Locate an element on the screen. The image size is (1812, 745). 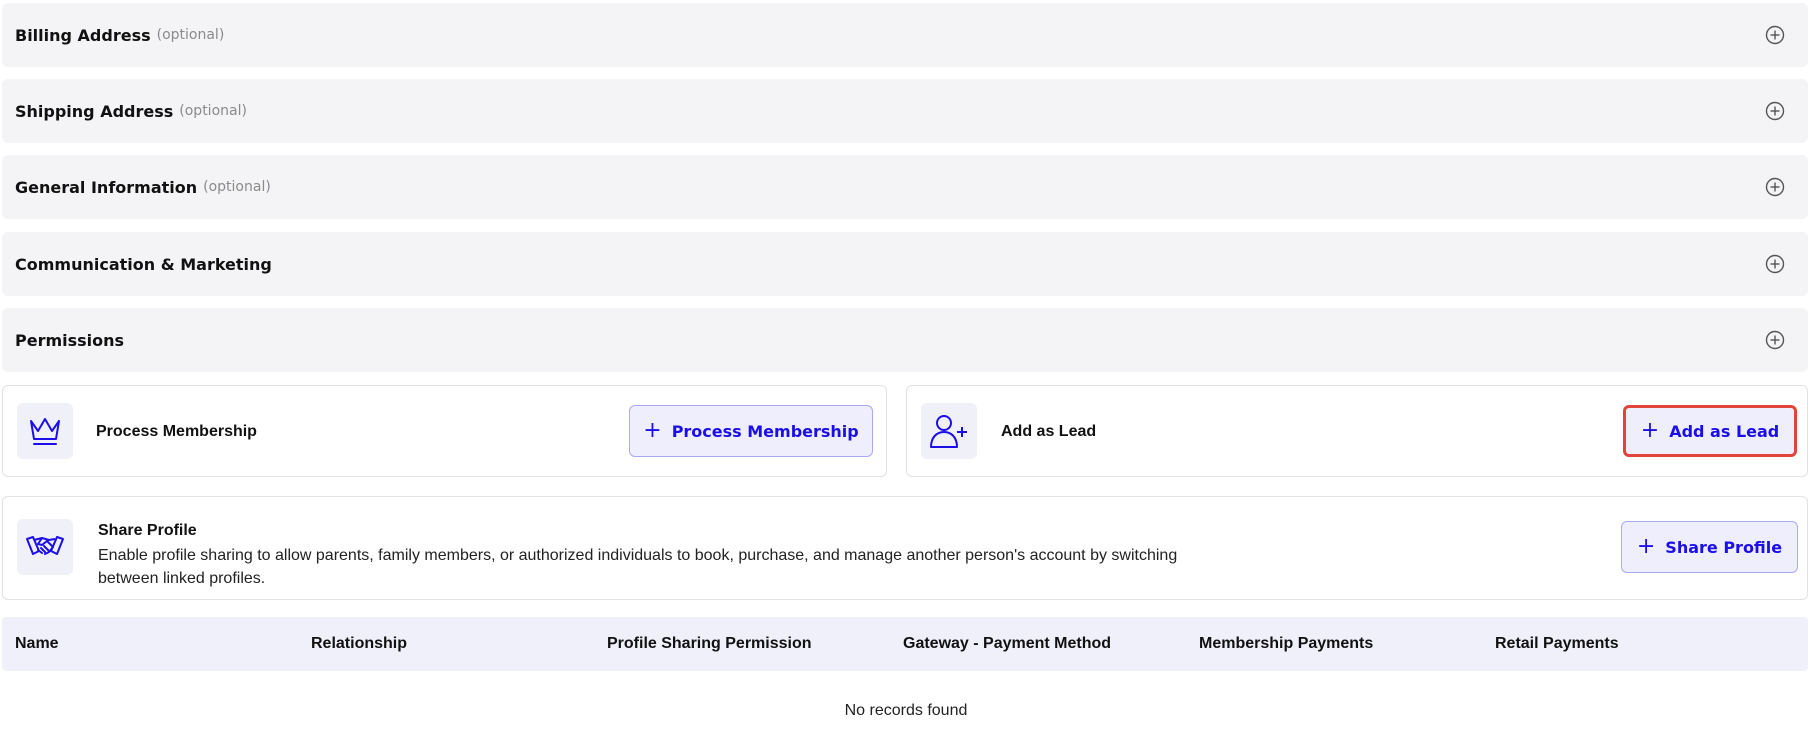
share-profile-button-label: Share Profile is located at coordinates (1724, 547).